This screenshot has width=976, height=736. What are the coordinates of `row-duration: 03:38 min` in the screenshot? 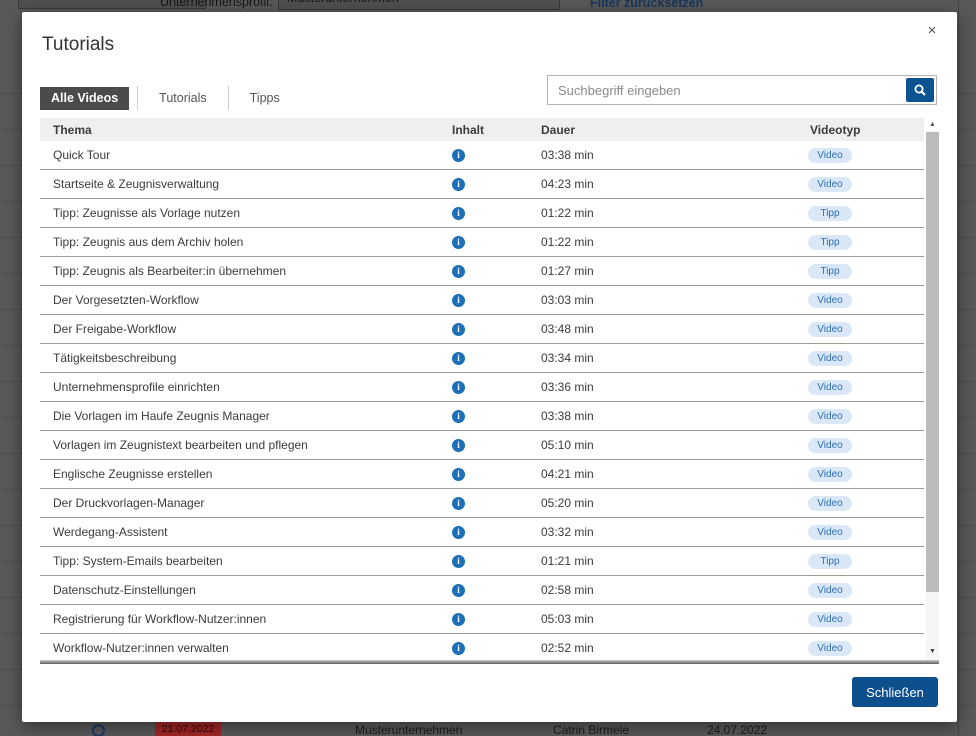 It's located at (567, 416).